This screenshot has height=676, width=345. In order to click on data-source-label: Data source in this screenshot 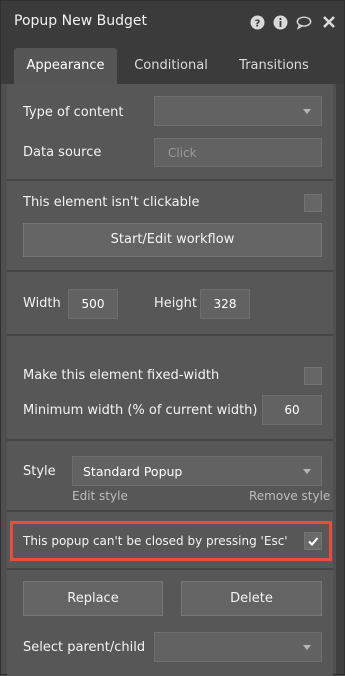, I will do `click(62, 152)`.